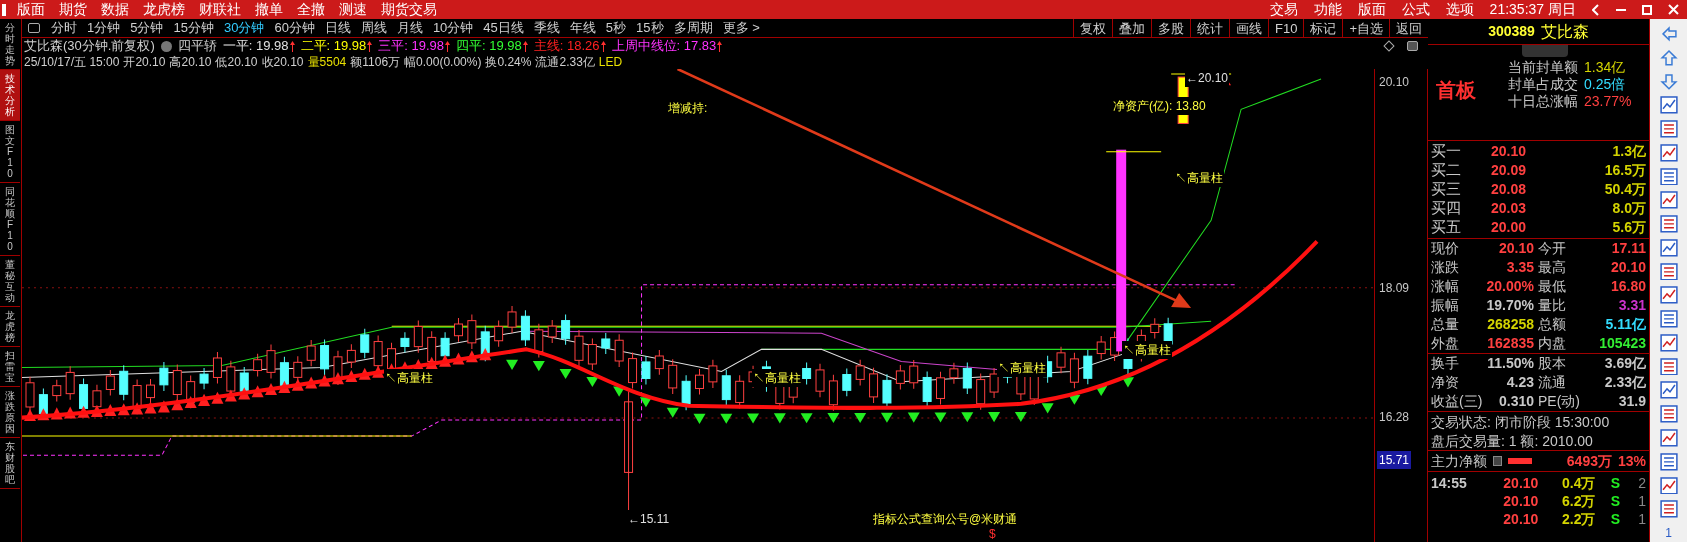 This screenshot has height=542, width=1687. Describe the element at coordinates (1543, 67) in the screenshot. I see `stat-label: 当前封单额` at that location.